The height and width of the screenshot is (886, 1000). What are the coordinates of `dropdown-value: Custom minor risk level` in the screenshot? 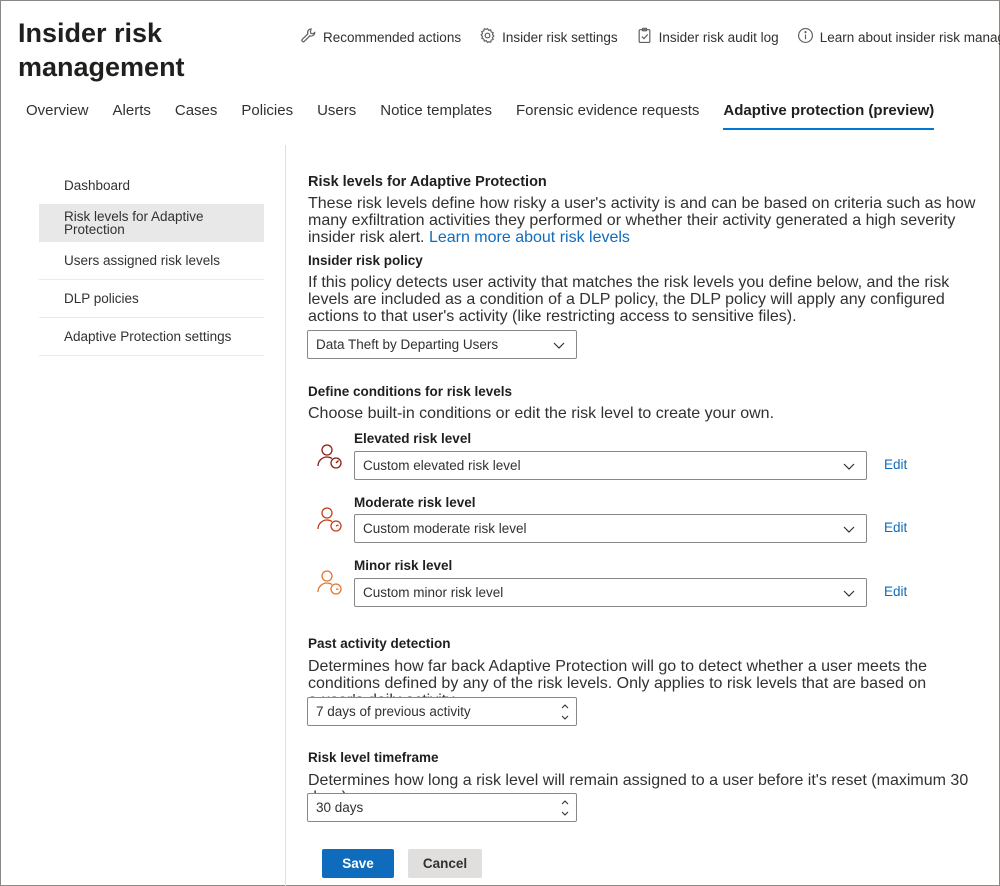 It's located at (433, 592).